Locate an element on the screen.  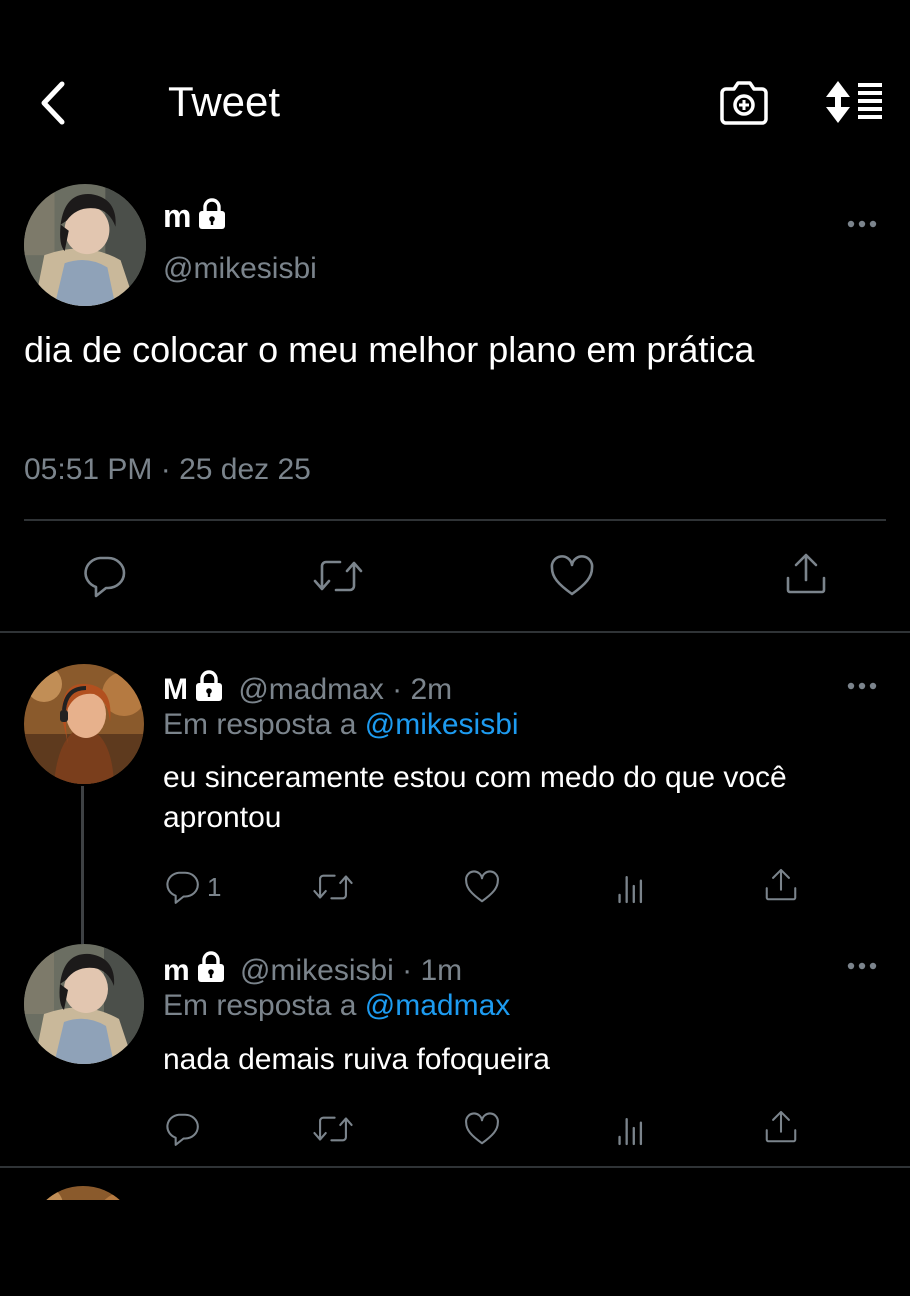
mention-link: @madmax is located at coordinates (438, 1005).